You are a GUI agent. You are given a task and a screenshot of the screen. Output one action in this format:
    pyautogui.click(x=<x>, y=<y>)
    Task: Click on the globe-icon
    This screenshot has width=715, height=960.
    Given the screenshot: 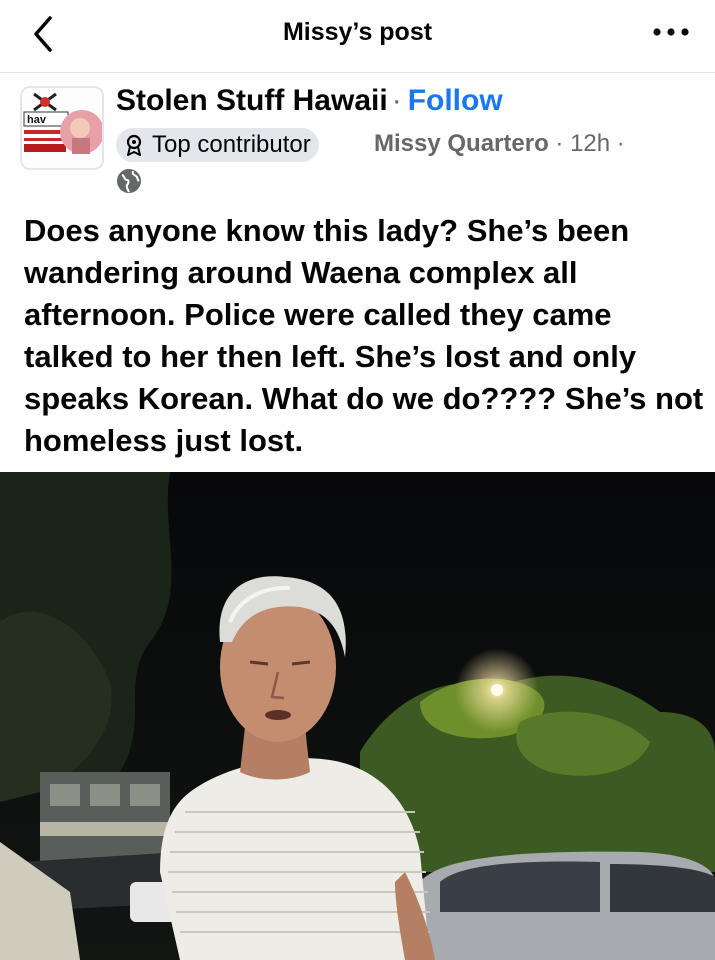 What is the action you would take?
    pyautogui.click(x=129, y=181)
    